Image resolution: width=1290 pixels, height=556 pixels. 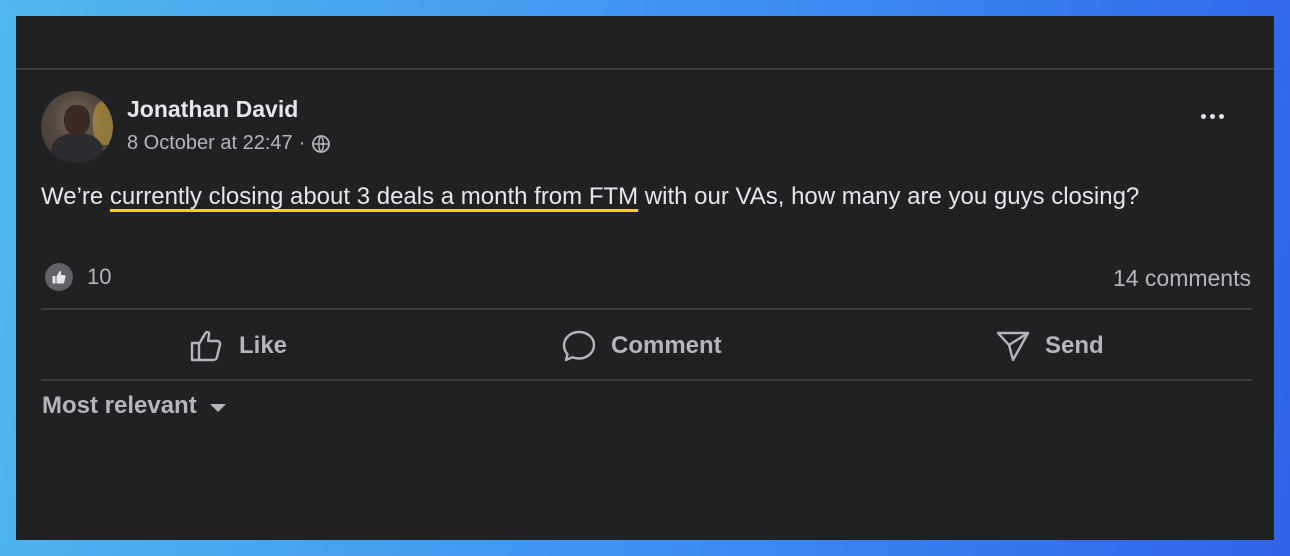 What do you see at coordinates (99, 276) in the screenshot?
I see `reaction-count: 10` at bounding box center [99, 276].